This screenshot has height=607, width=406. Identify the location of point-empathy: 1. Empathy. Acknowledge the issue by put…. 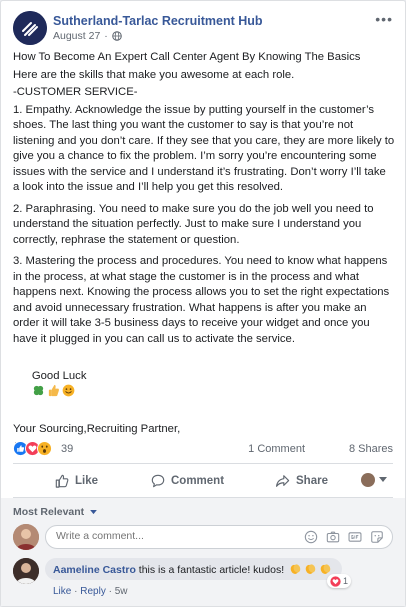
(205, 148).